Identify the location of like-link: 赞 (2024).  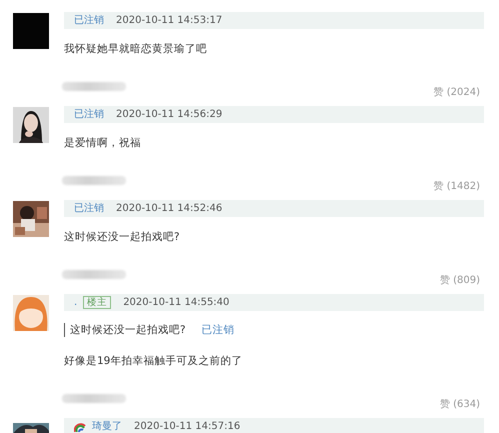
(459, 92).